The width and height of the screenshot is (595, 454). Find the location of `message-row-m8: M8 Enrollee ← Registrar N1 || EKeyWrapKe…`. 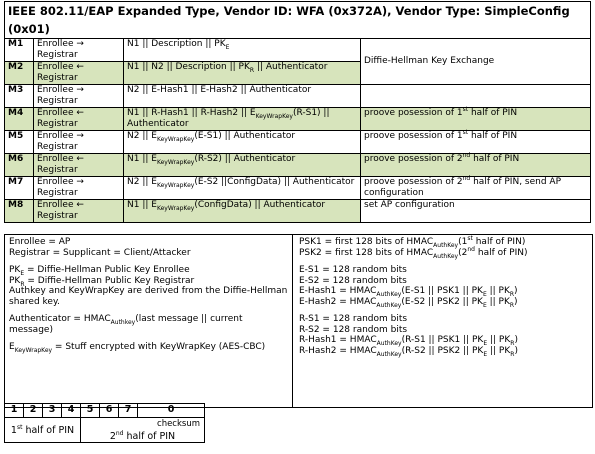

message-row-m8: M8 Enrollee ← Registrar N1 || EKeyWrapKe… is located at coordinates (297, 211).